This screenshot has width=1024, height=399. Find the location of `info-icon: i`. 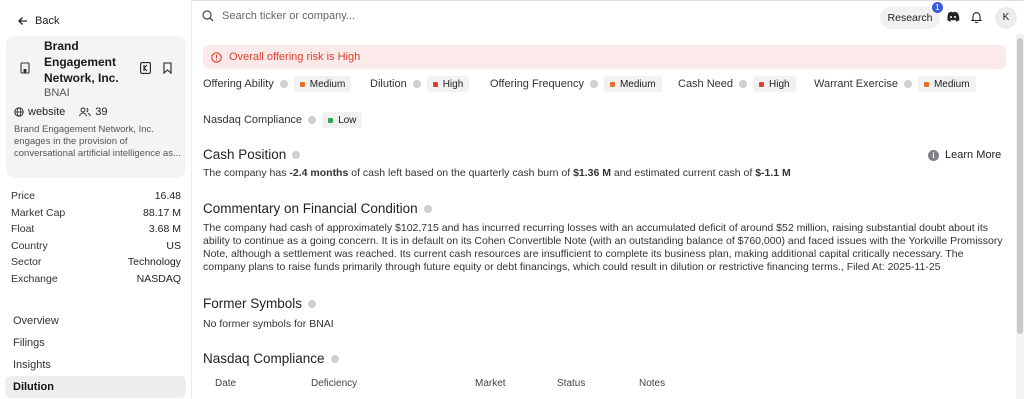

info-icon: i is located at coordinates (933, 155).